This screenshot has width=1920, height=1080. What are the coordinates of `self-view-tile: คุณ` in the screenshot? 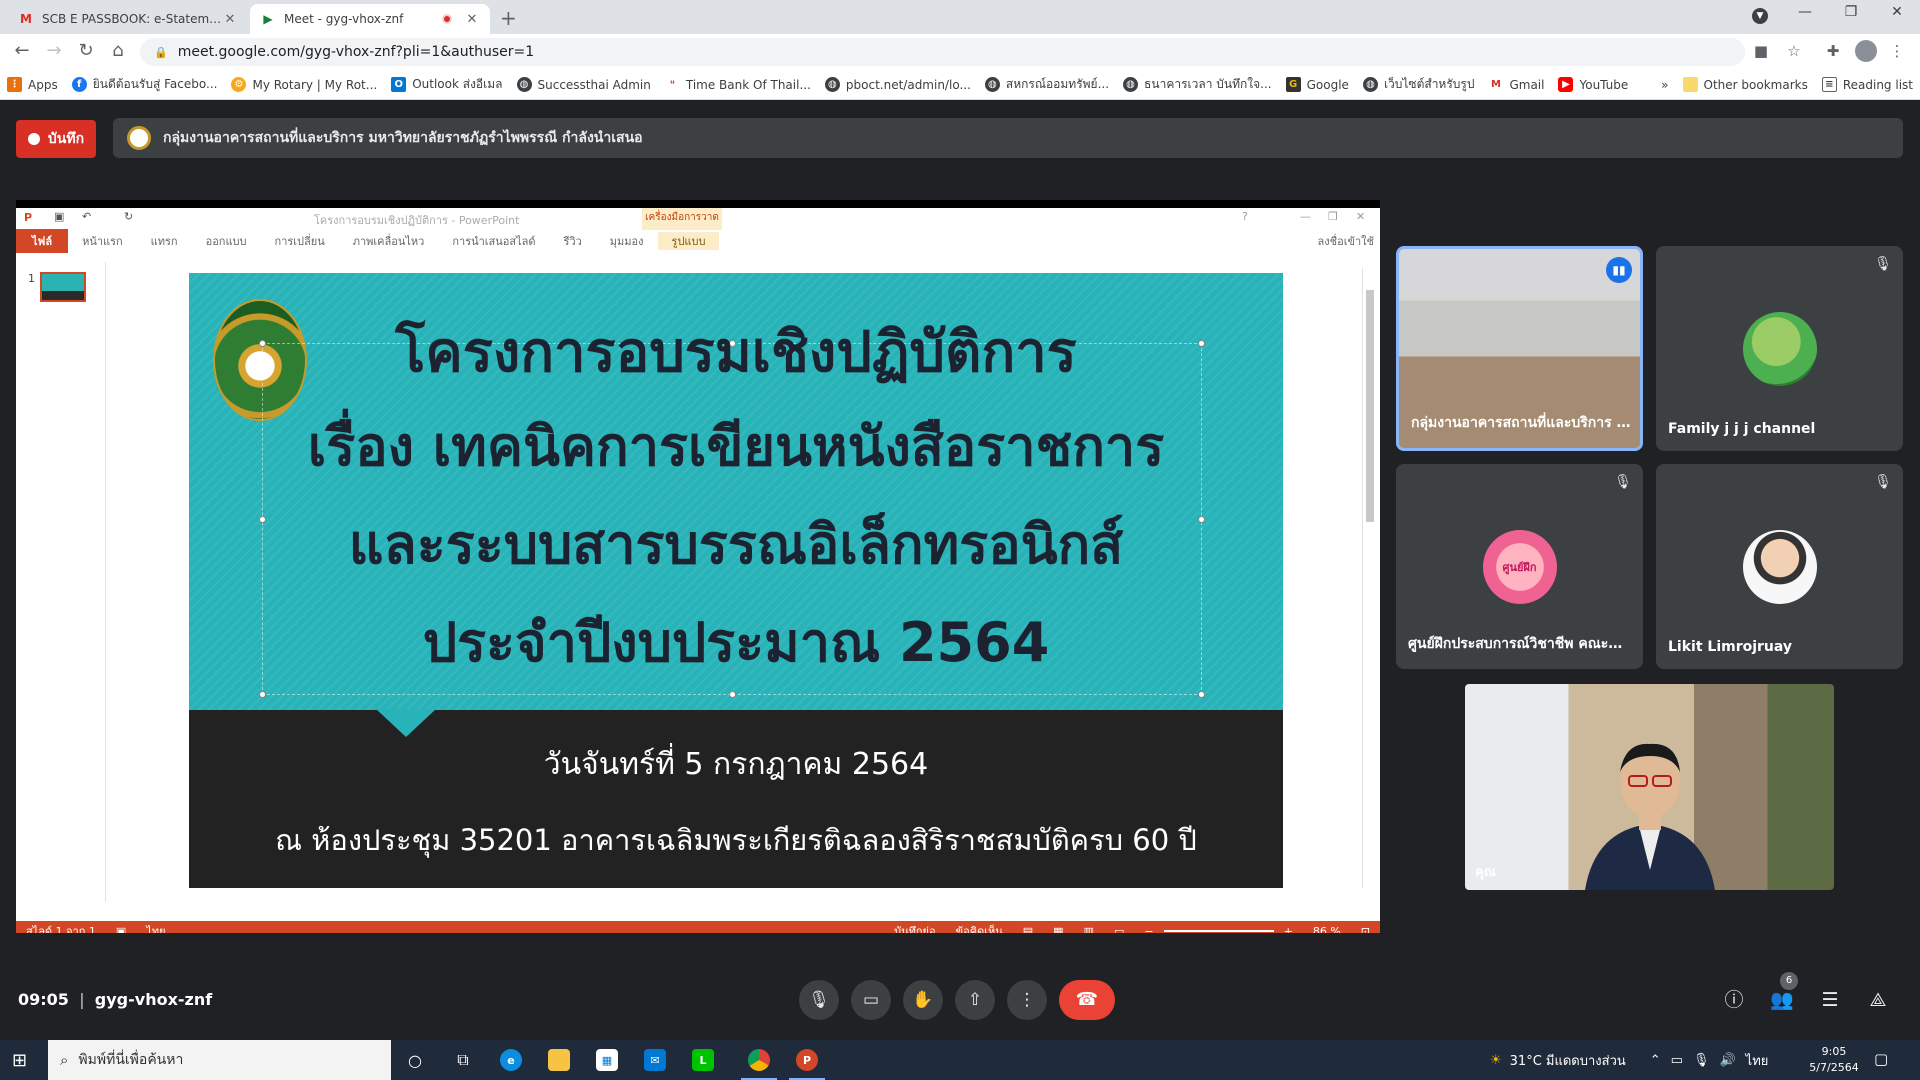 It's located at (1649, 787).